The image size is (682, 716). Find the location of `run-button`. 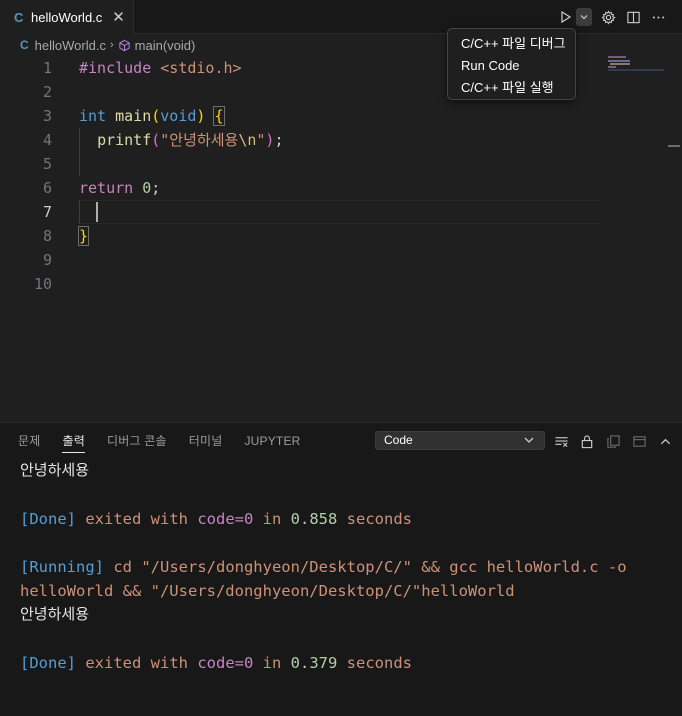

run-button is located at coordinates (566, 17).